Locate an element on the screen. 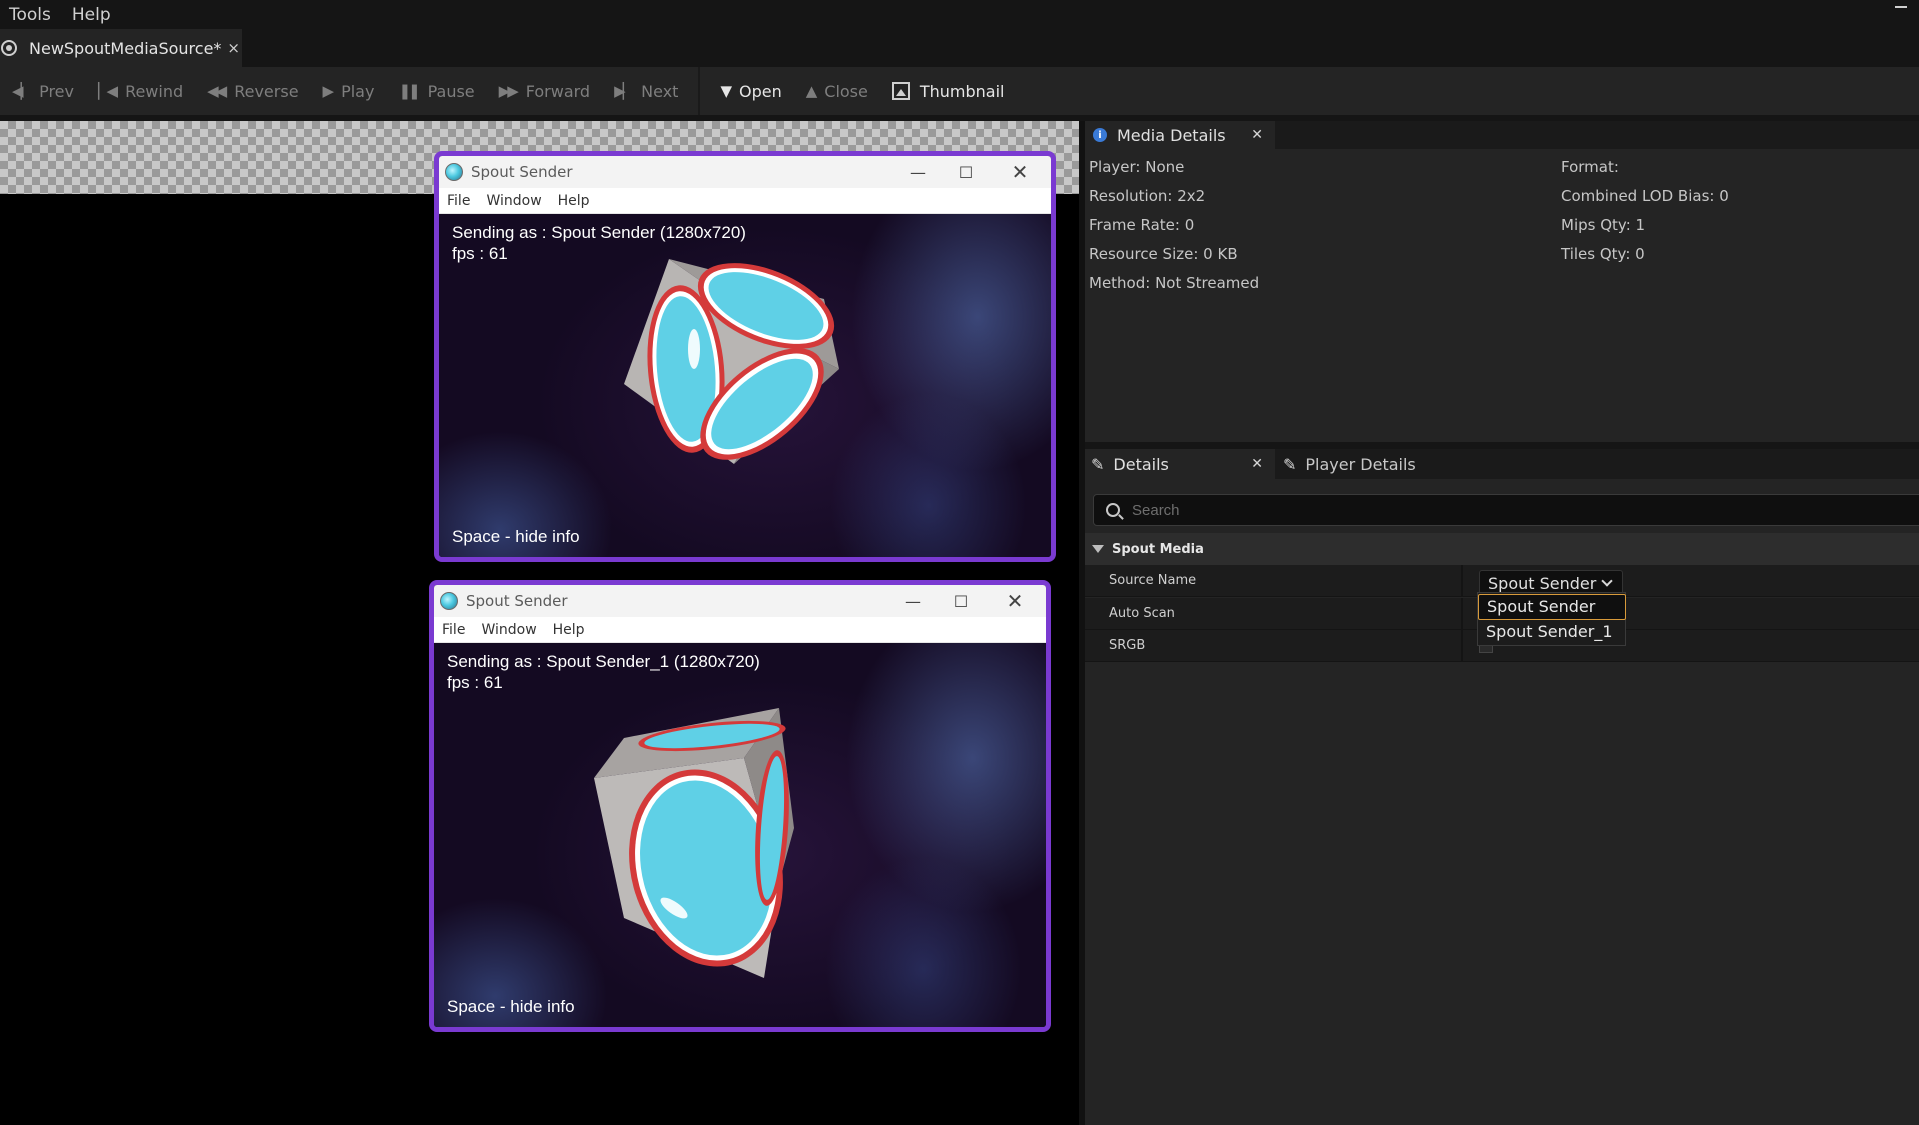 Image resolution: width=1919 pixels, height=1125 pixels. tab-label: Player Details is located at coordinates (1360, 464).